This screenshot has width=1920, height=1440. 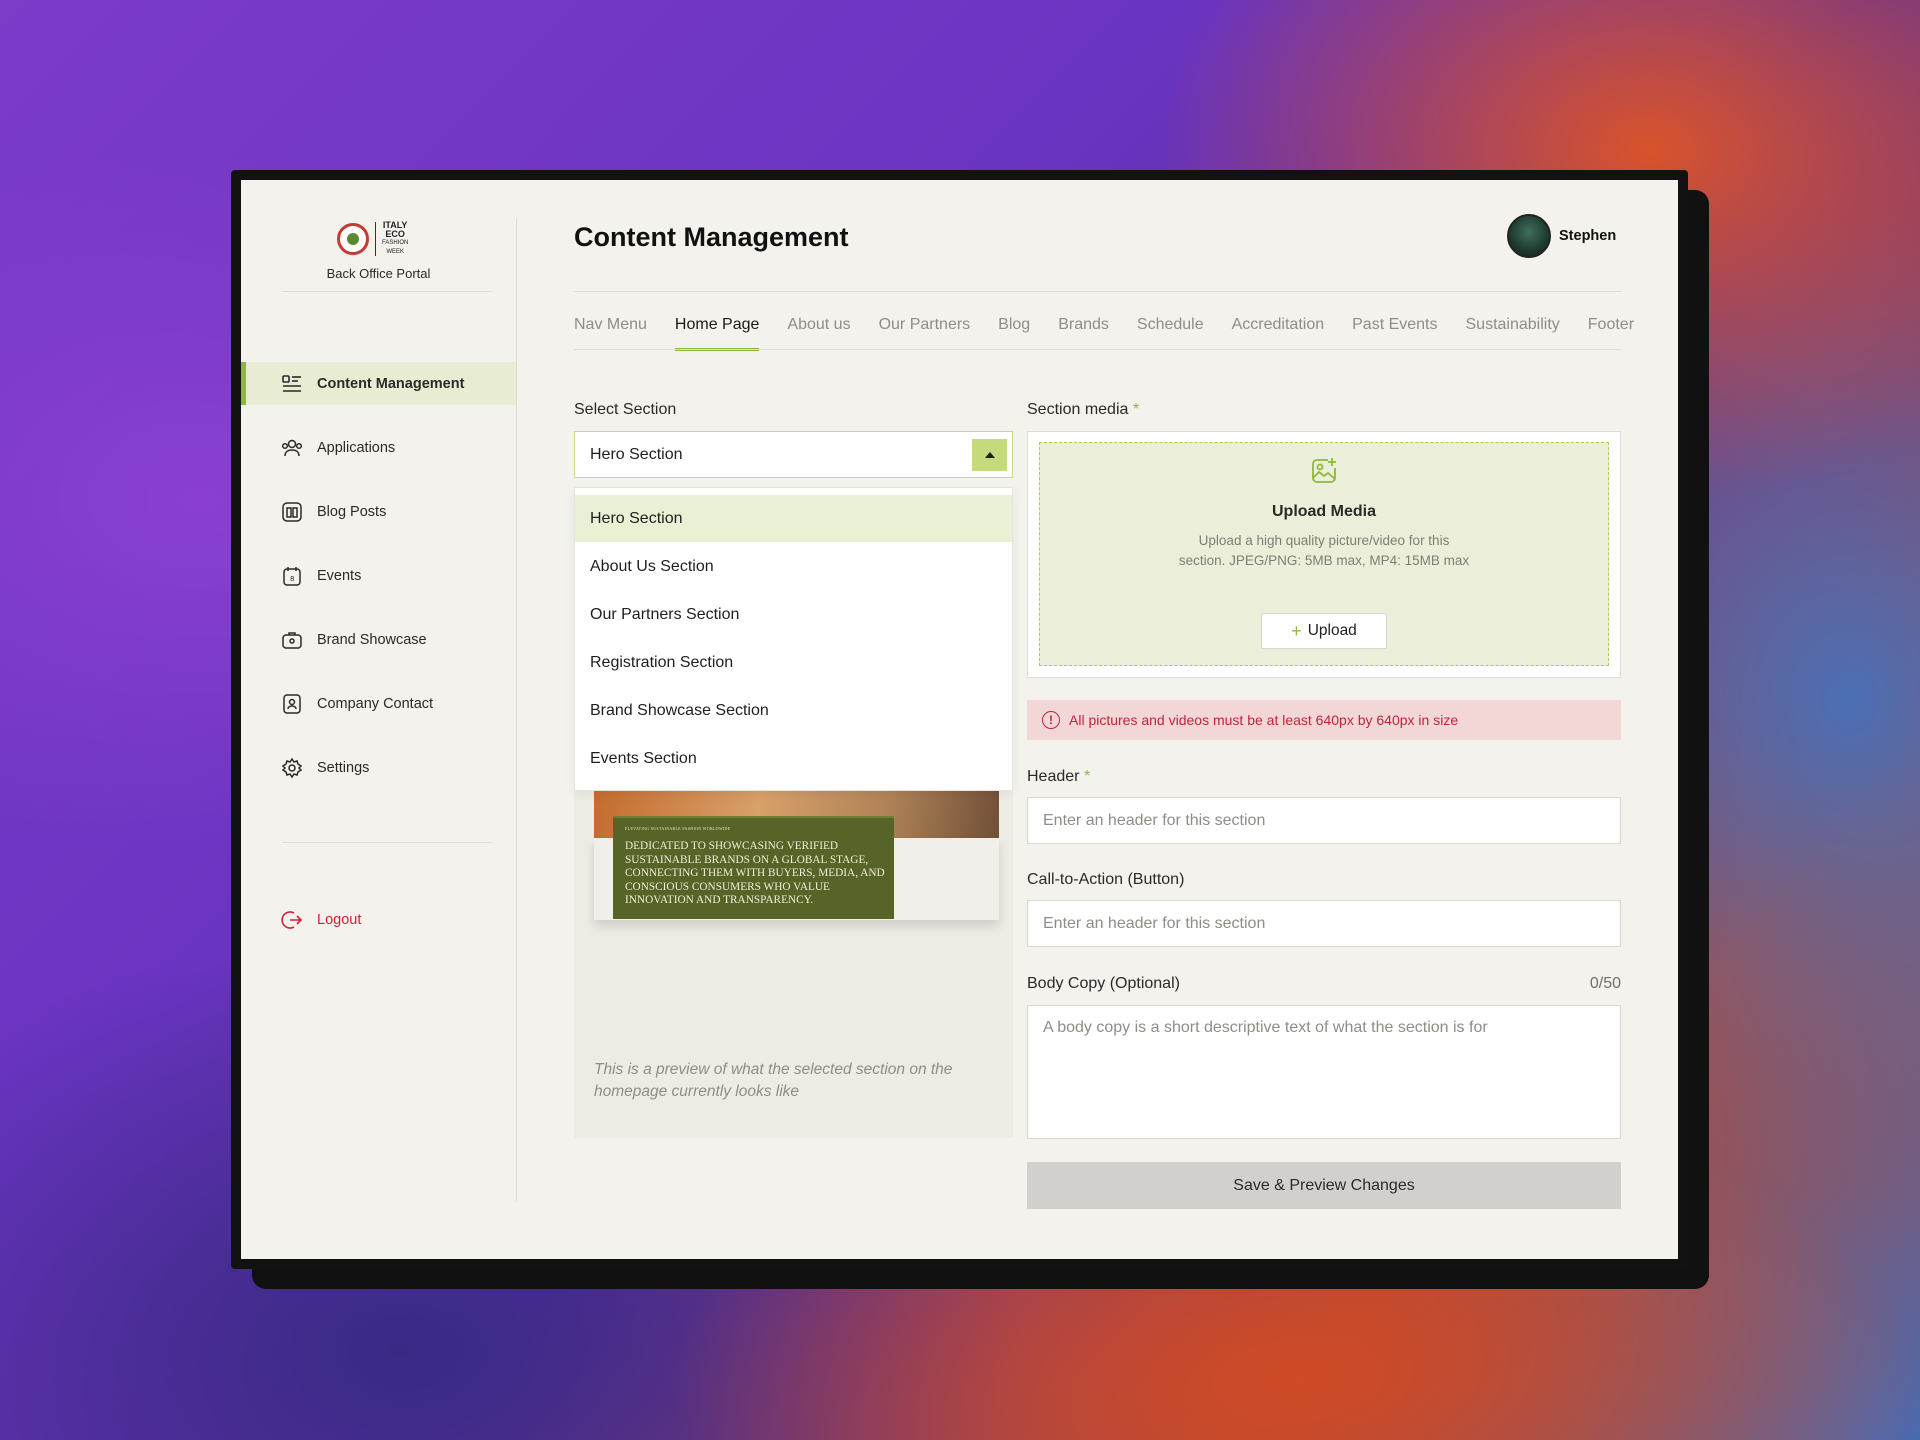 What do you see at coordinates (1170, 333) in the screenshot?
I see `tab-schedule: Schedule` at bounding box center [1170, 333].